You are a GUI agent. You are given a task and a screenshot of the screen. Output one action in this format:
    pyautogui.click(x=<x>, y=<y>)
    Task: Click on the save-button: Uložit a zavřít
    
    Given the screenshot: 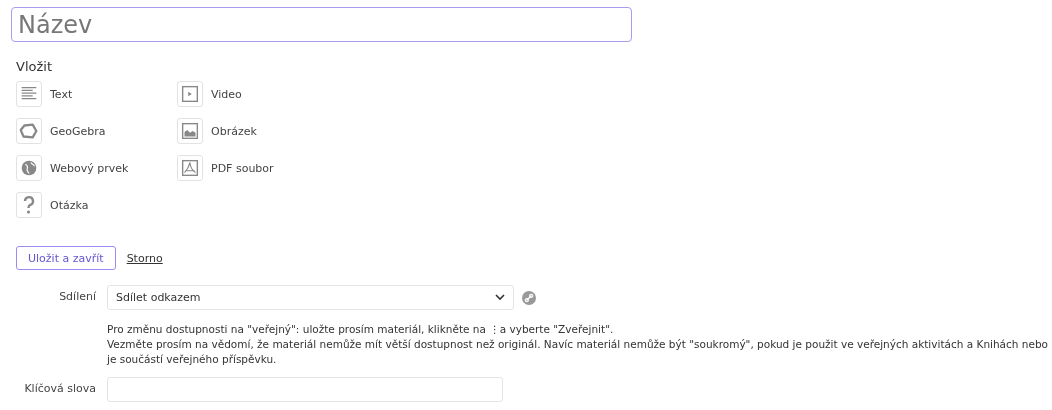 What is the action you would take?
    pyautogui.click(x=66, y=258)
    